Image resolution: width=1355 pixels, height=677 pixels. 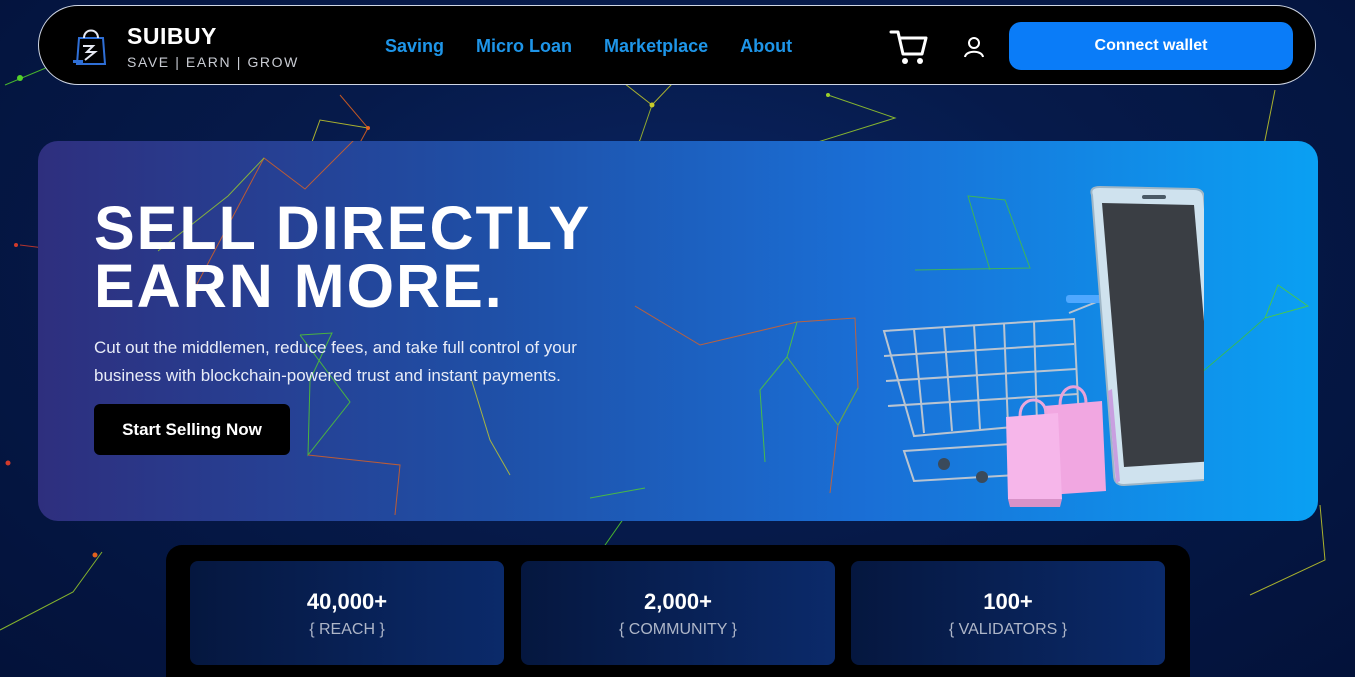 What do you see at coordinates (1008, 629) in the screenshot?
I see `stat-label: { VALIDATORS }` at bounding box center [1008, 629].